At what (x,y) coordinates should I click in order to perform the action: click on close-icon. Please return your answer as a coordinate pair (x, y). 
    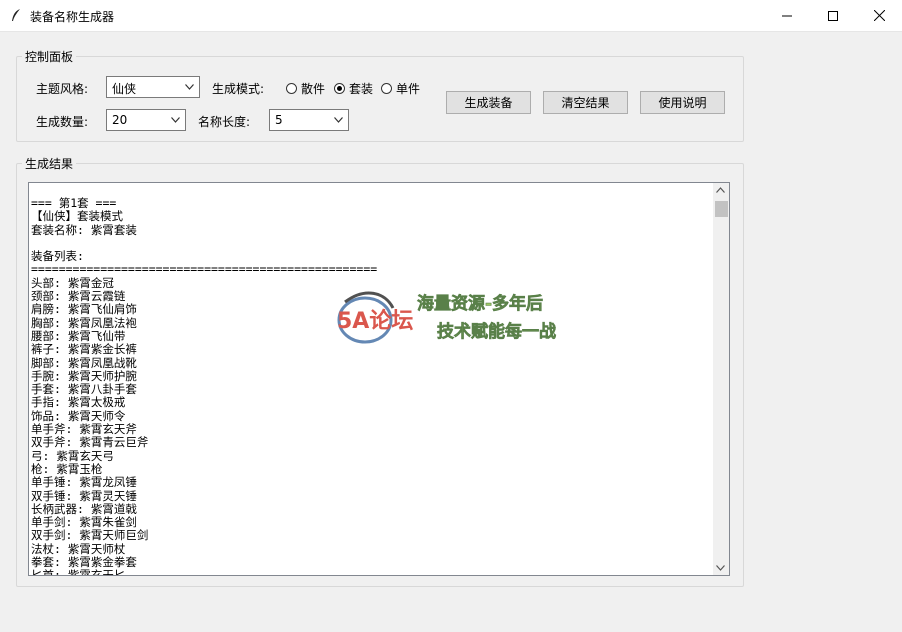
    Looking at the image, I should click on (879, 15).